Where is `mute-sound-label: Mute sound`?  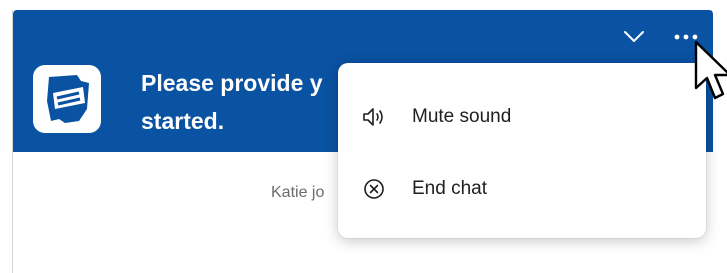 mute-sound-label: Mute sound is located at coordinates (462, 116).